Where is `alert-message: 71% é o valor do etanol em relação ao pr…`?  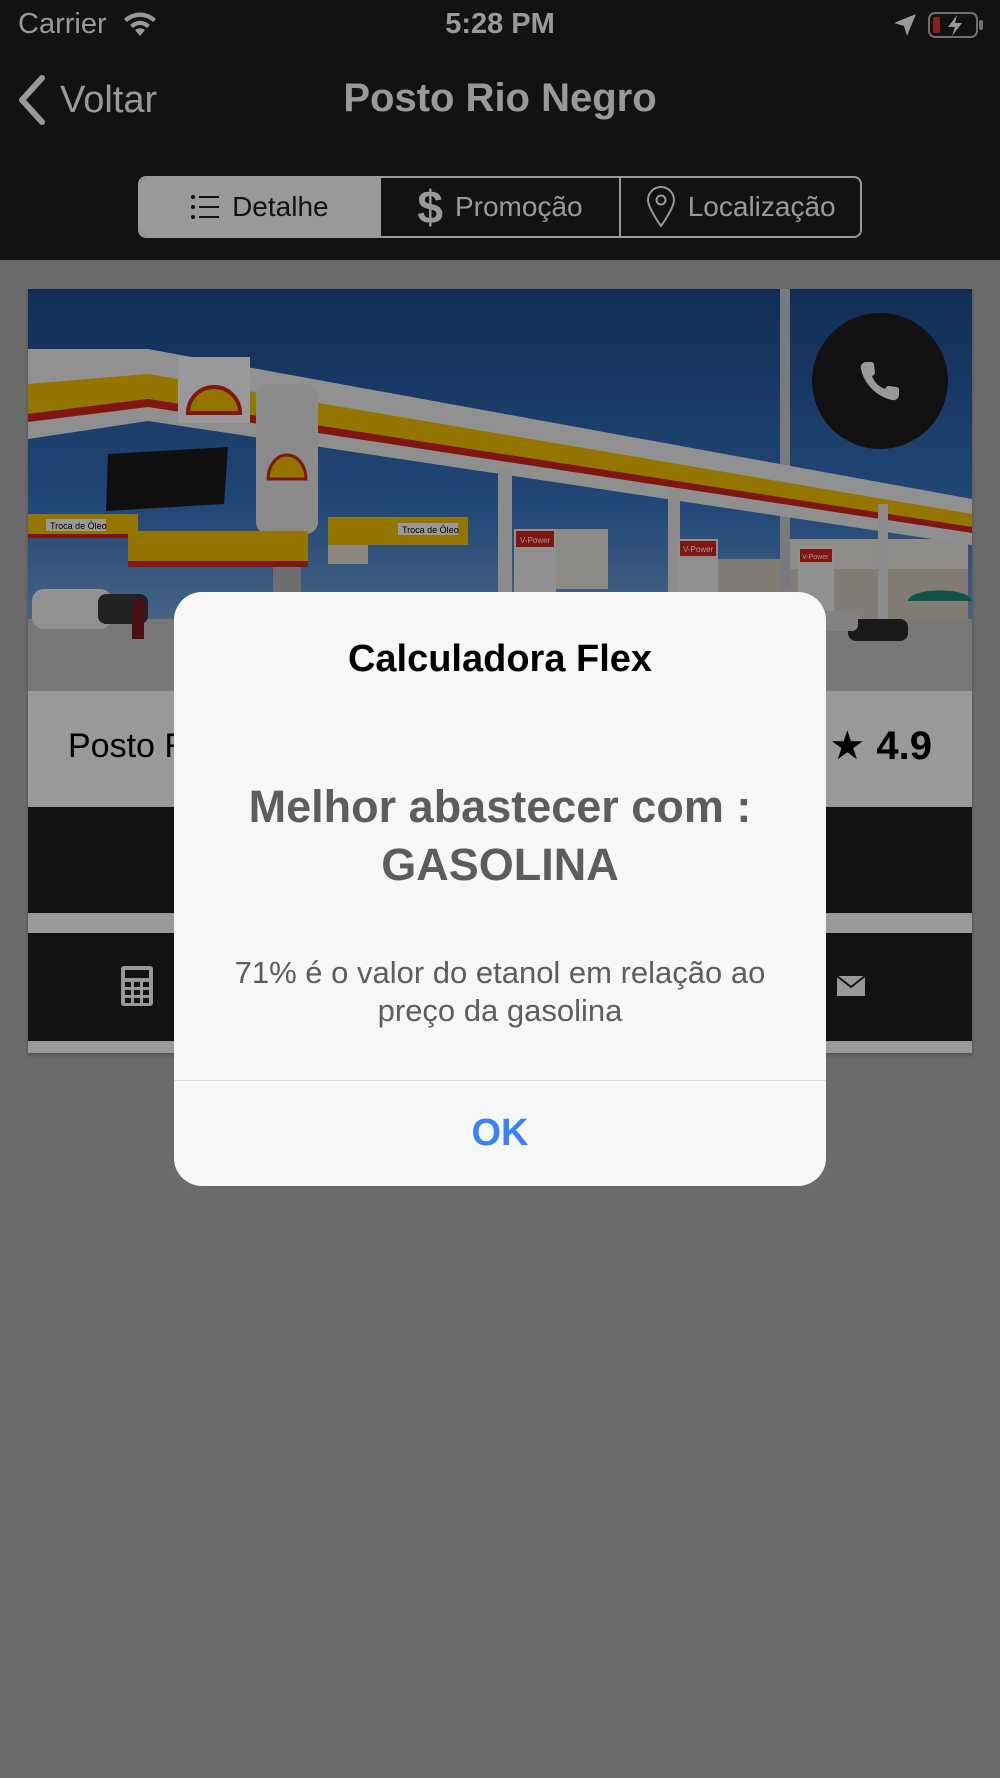
alert-message: 71% é o valor do etanol em relação ao pr… is located at coordinates (500, 991).